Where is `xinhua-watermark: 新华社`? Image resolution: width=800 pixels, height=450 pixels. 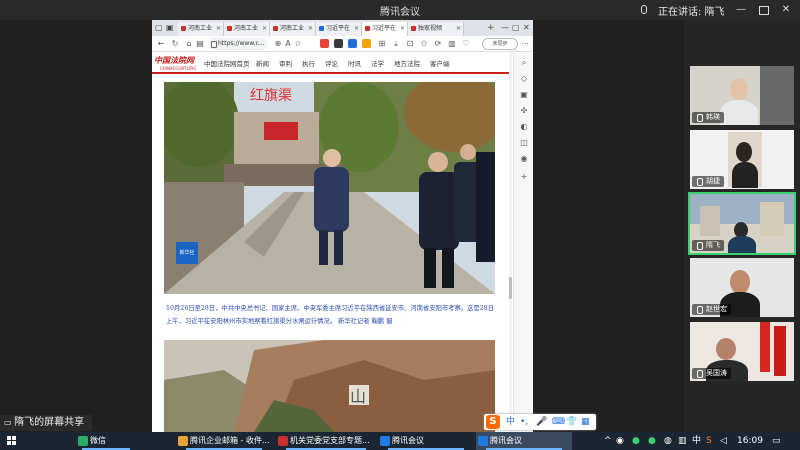
xinhua-watermark: 新华社 is located at coordinates (187, 253).